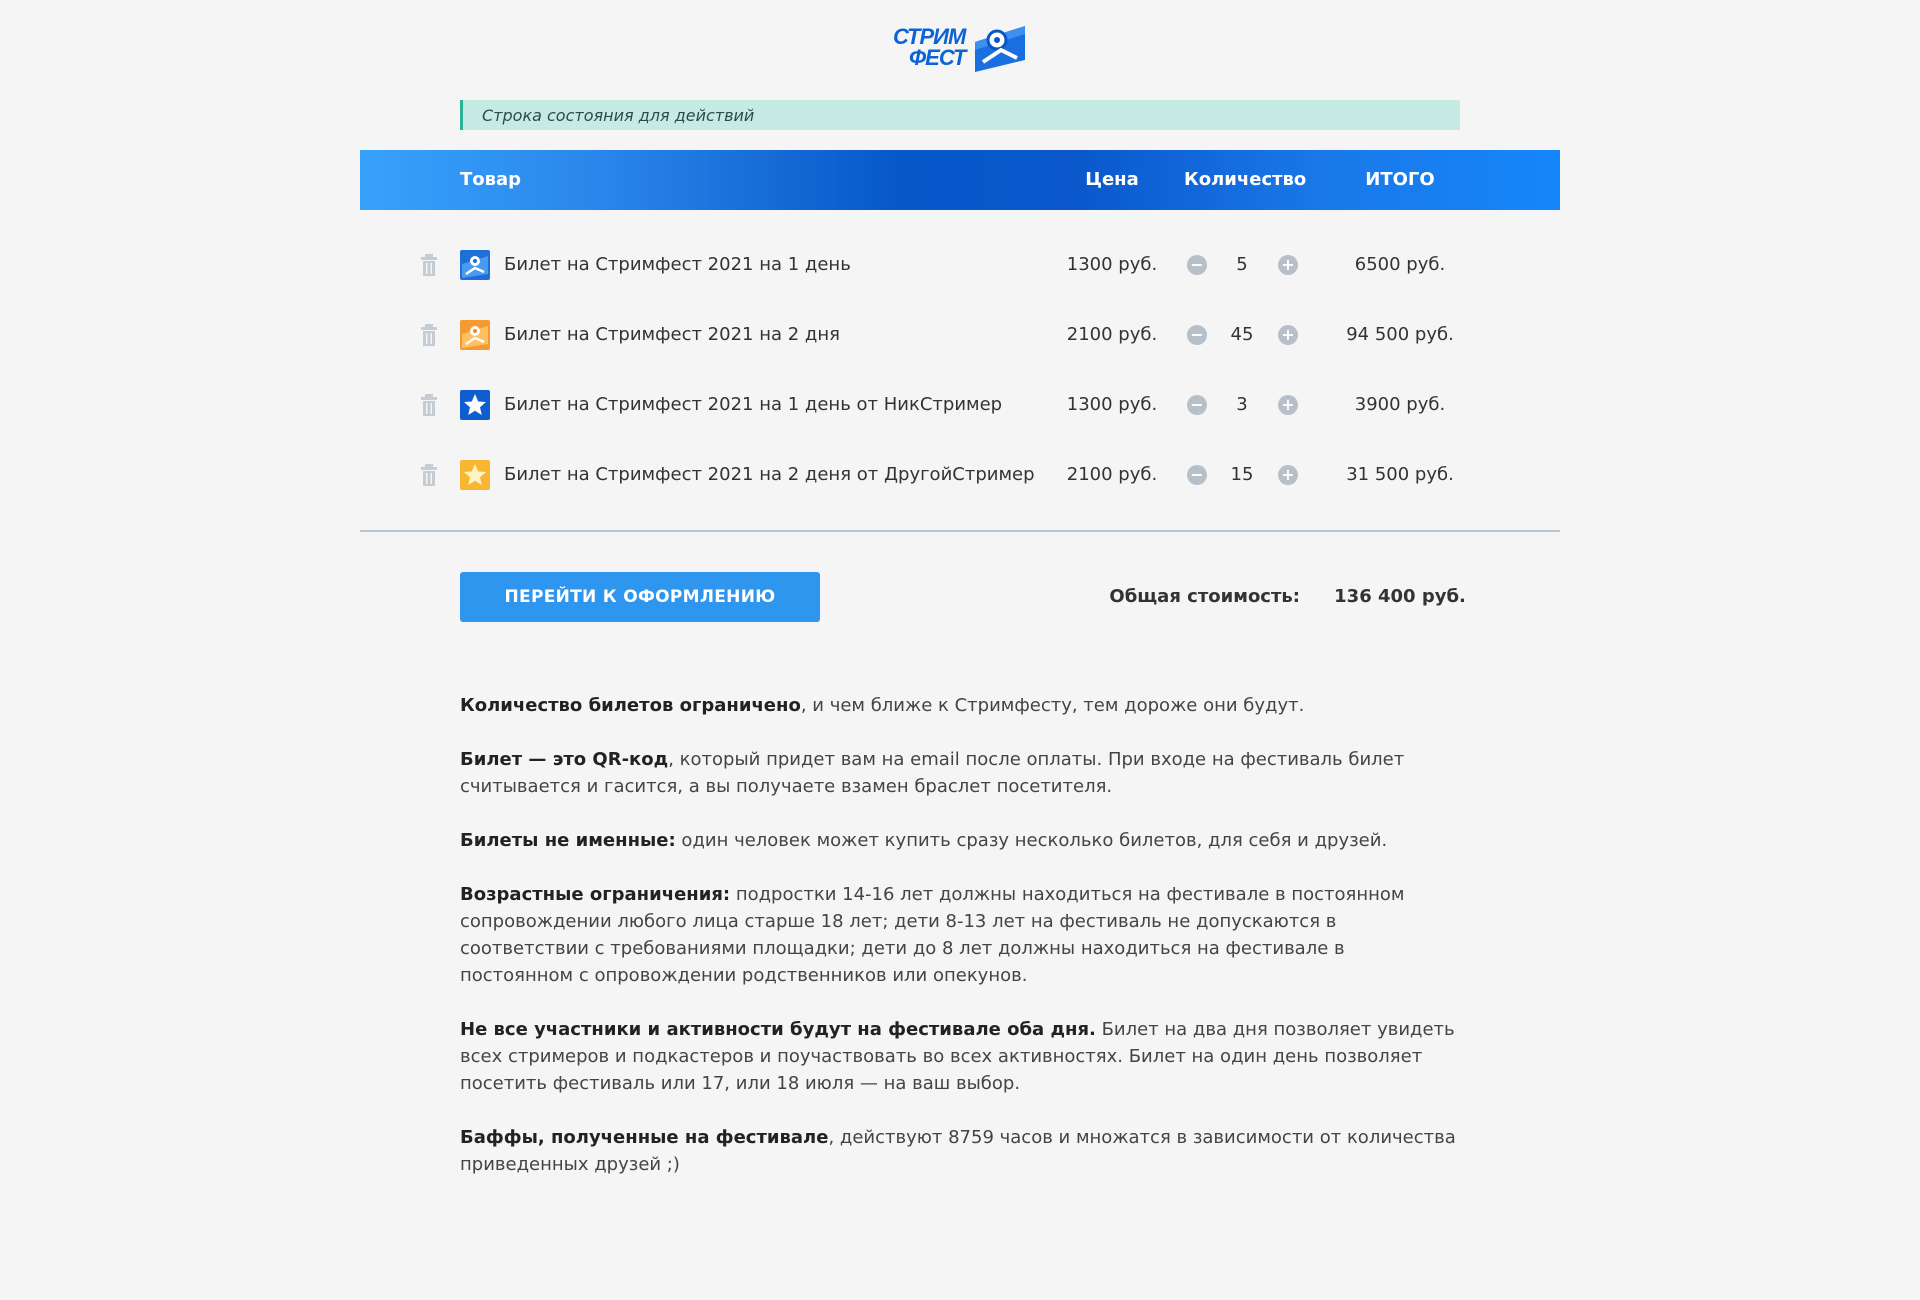 Image resolution: width=1920 pixels, height=1300 pixels. What do you see at coordinates (1000, 49) in the screenshot?
I see `logo-mark-icon` at bounding box center [1000, 49].